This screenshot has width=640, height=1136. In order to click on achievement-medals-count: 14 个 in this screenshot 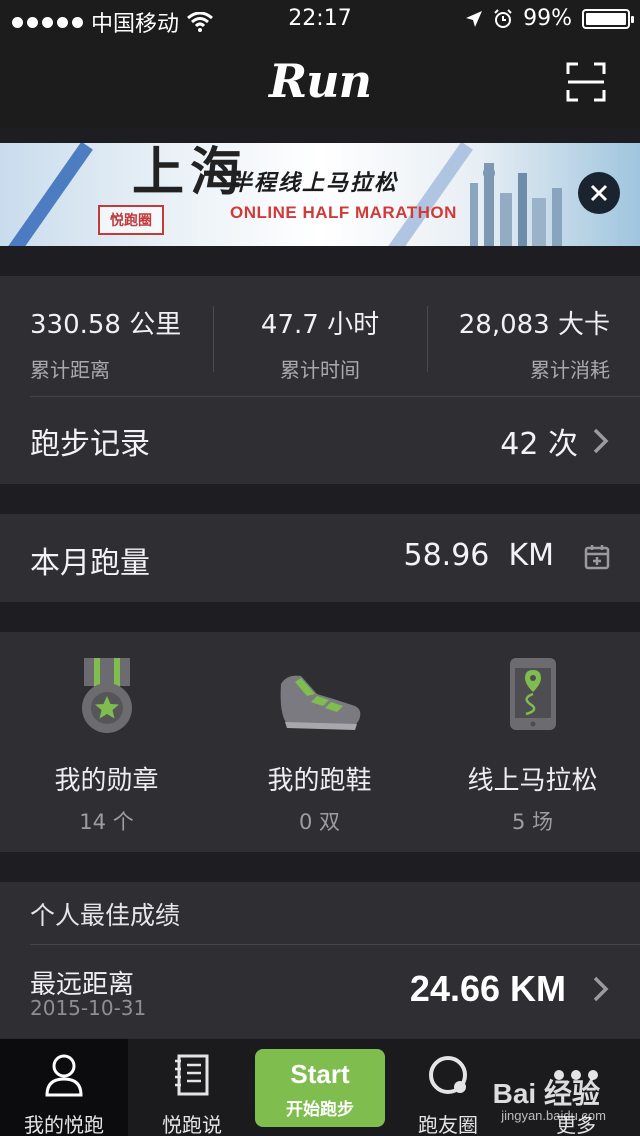, I will do `click(106, 822)`.